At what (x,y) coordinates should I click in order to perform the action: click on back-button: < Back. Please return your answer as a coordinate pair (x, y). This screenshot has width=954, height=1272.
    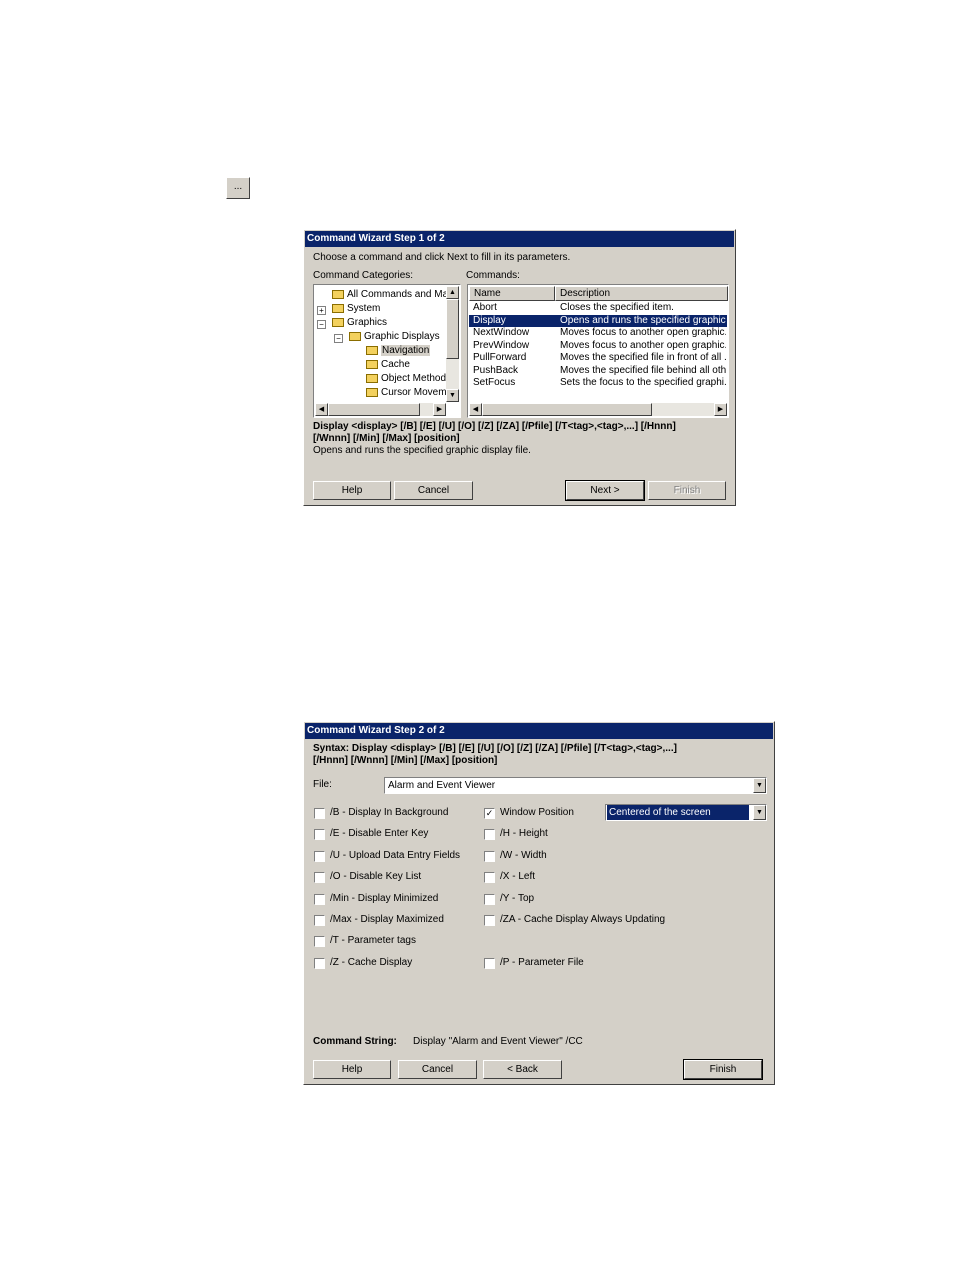
    Looking at the image, I should click on (522, 1069).